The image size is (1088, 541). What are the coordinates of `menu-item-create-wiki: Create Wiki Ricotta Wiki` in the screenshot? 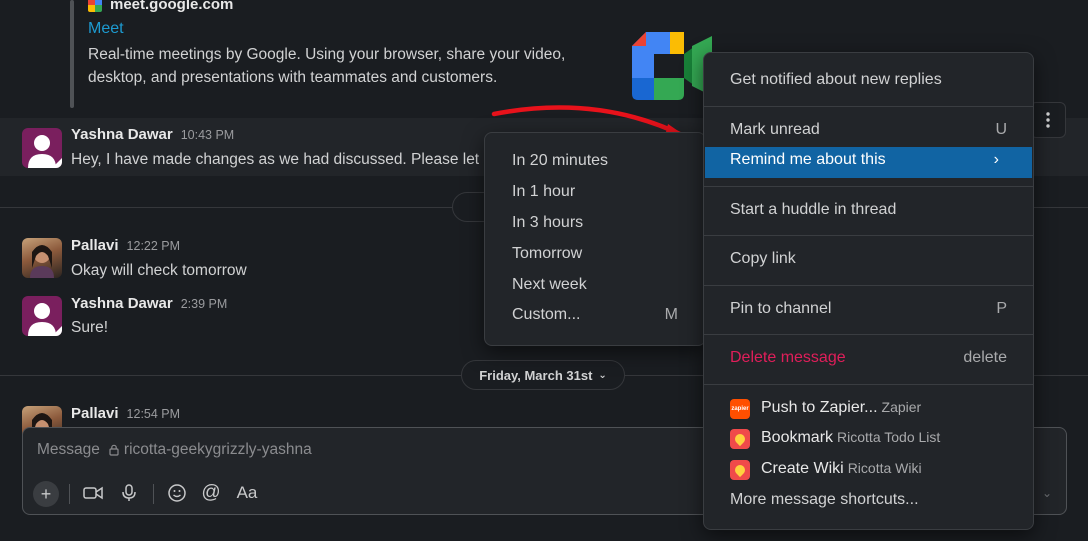 It's located at (841, 469).